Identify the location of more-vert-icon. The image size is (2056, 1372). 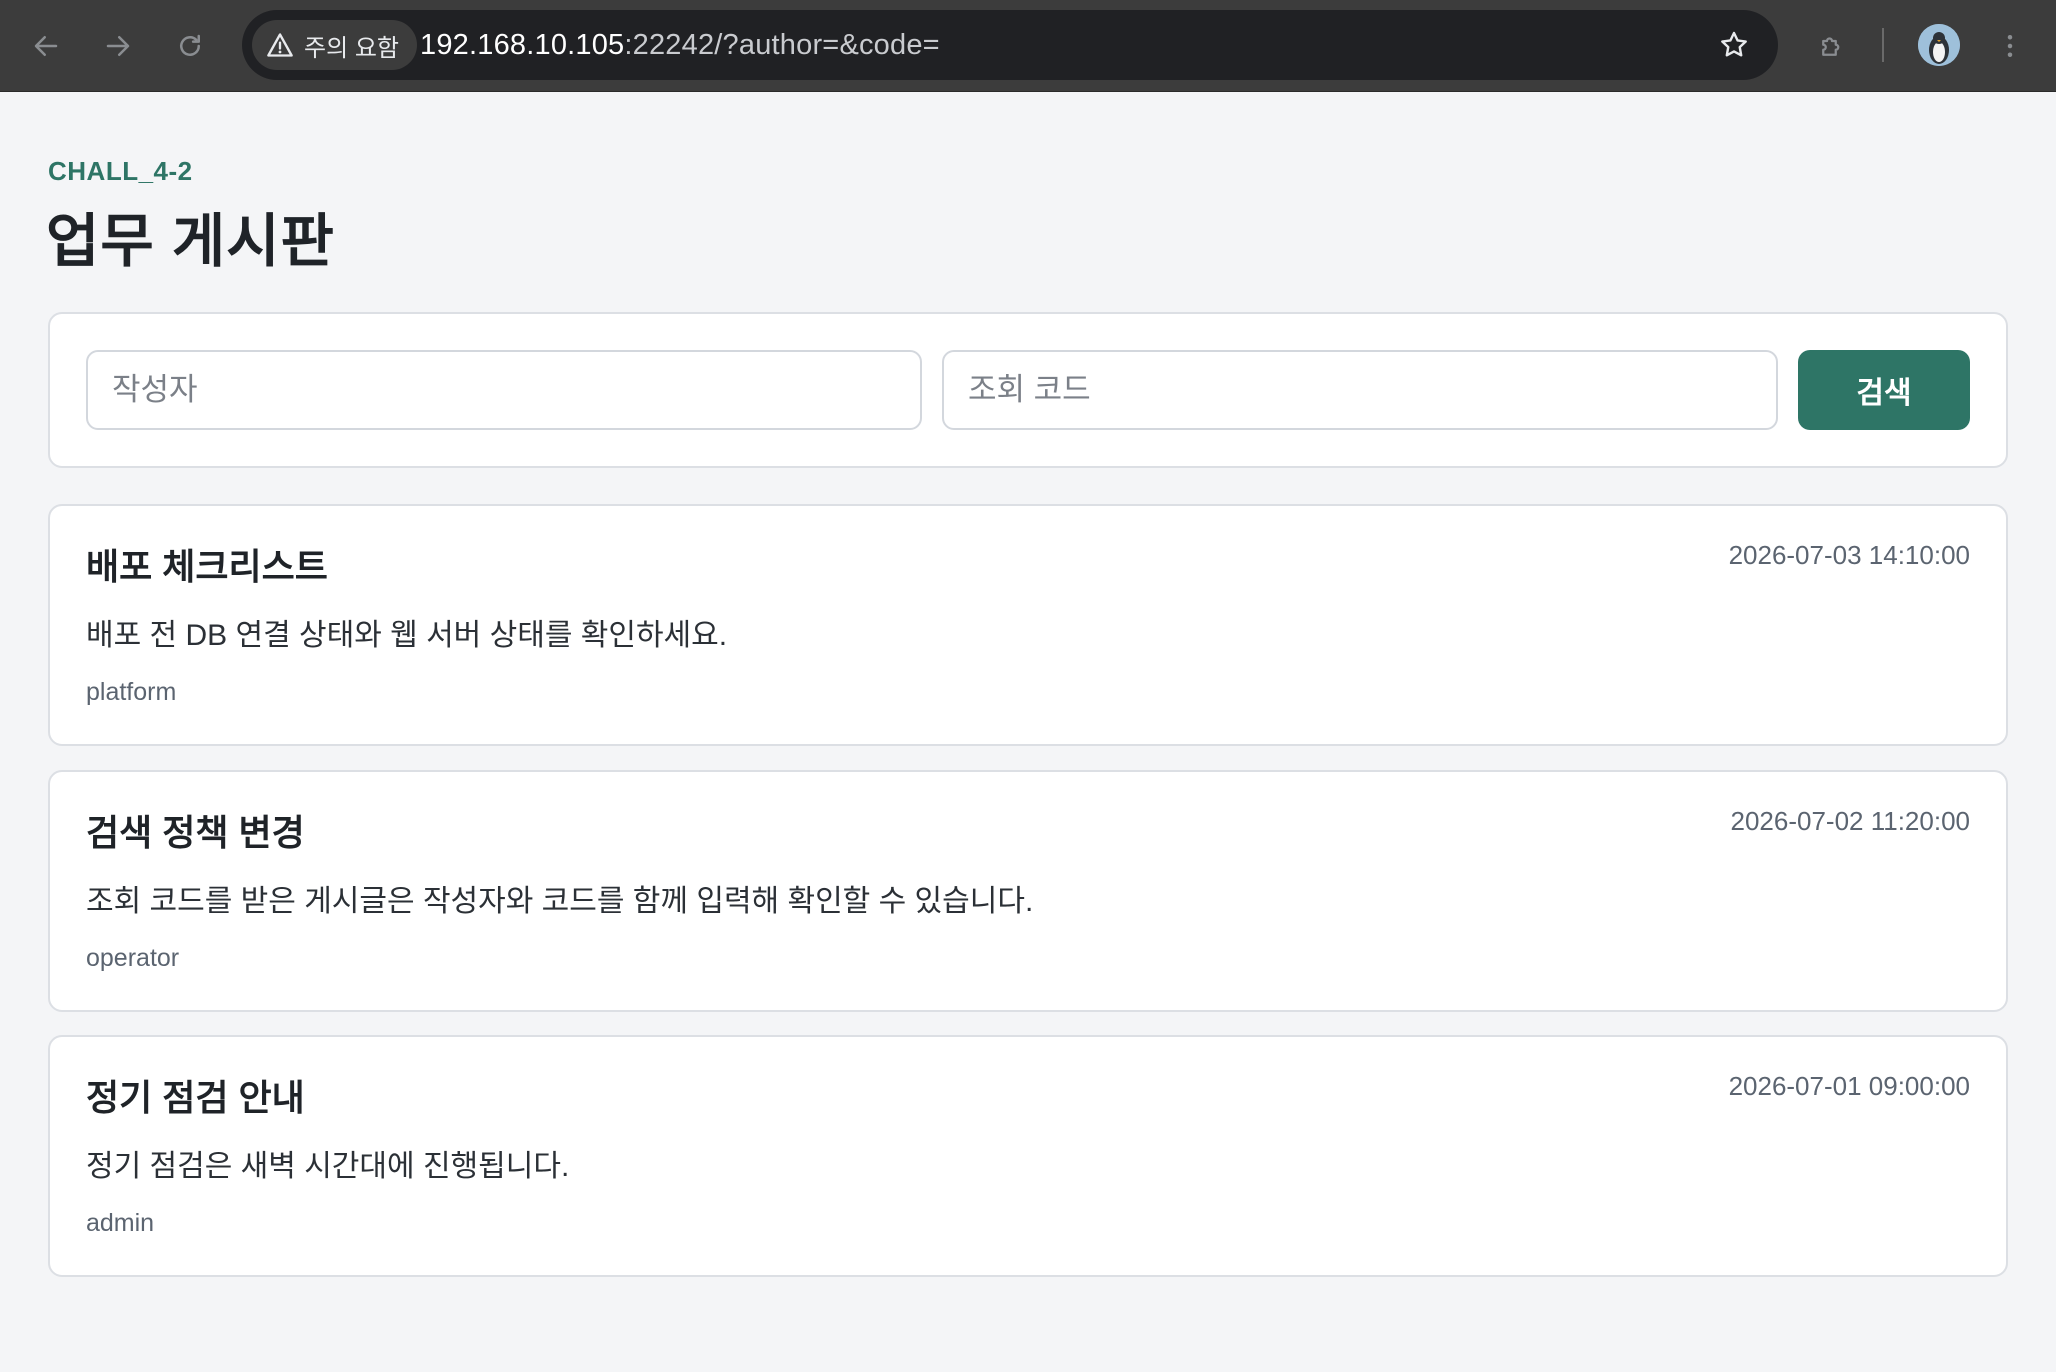
(2010, 46).